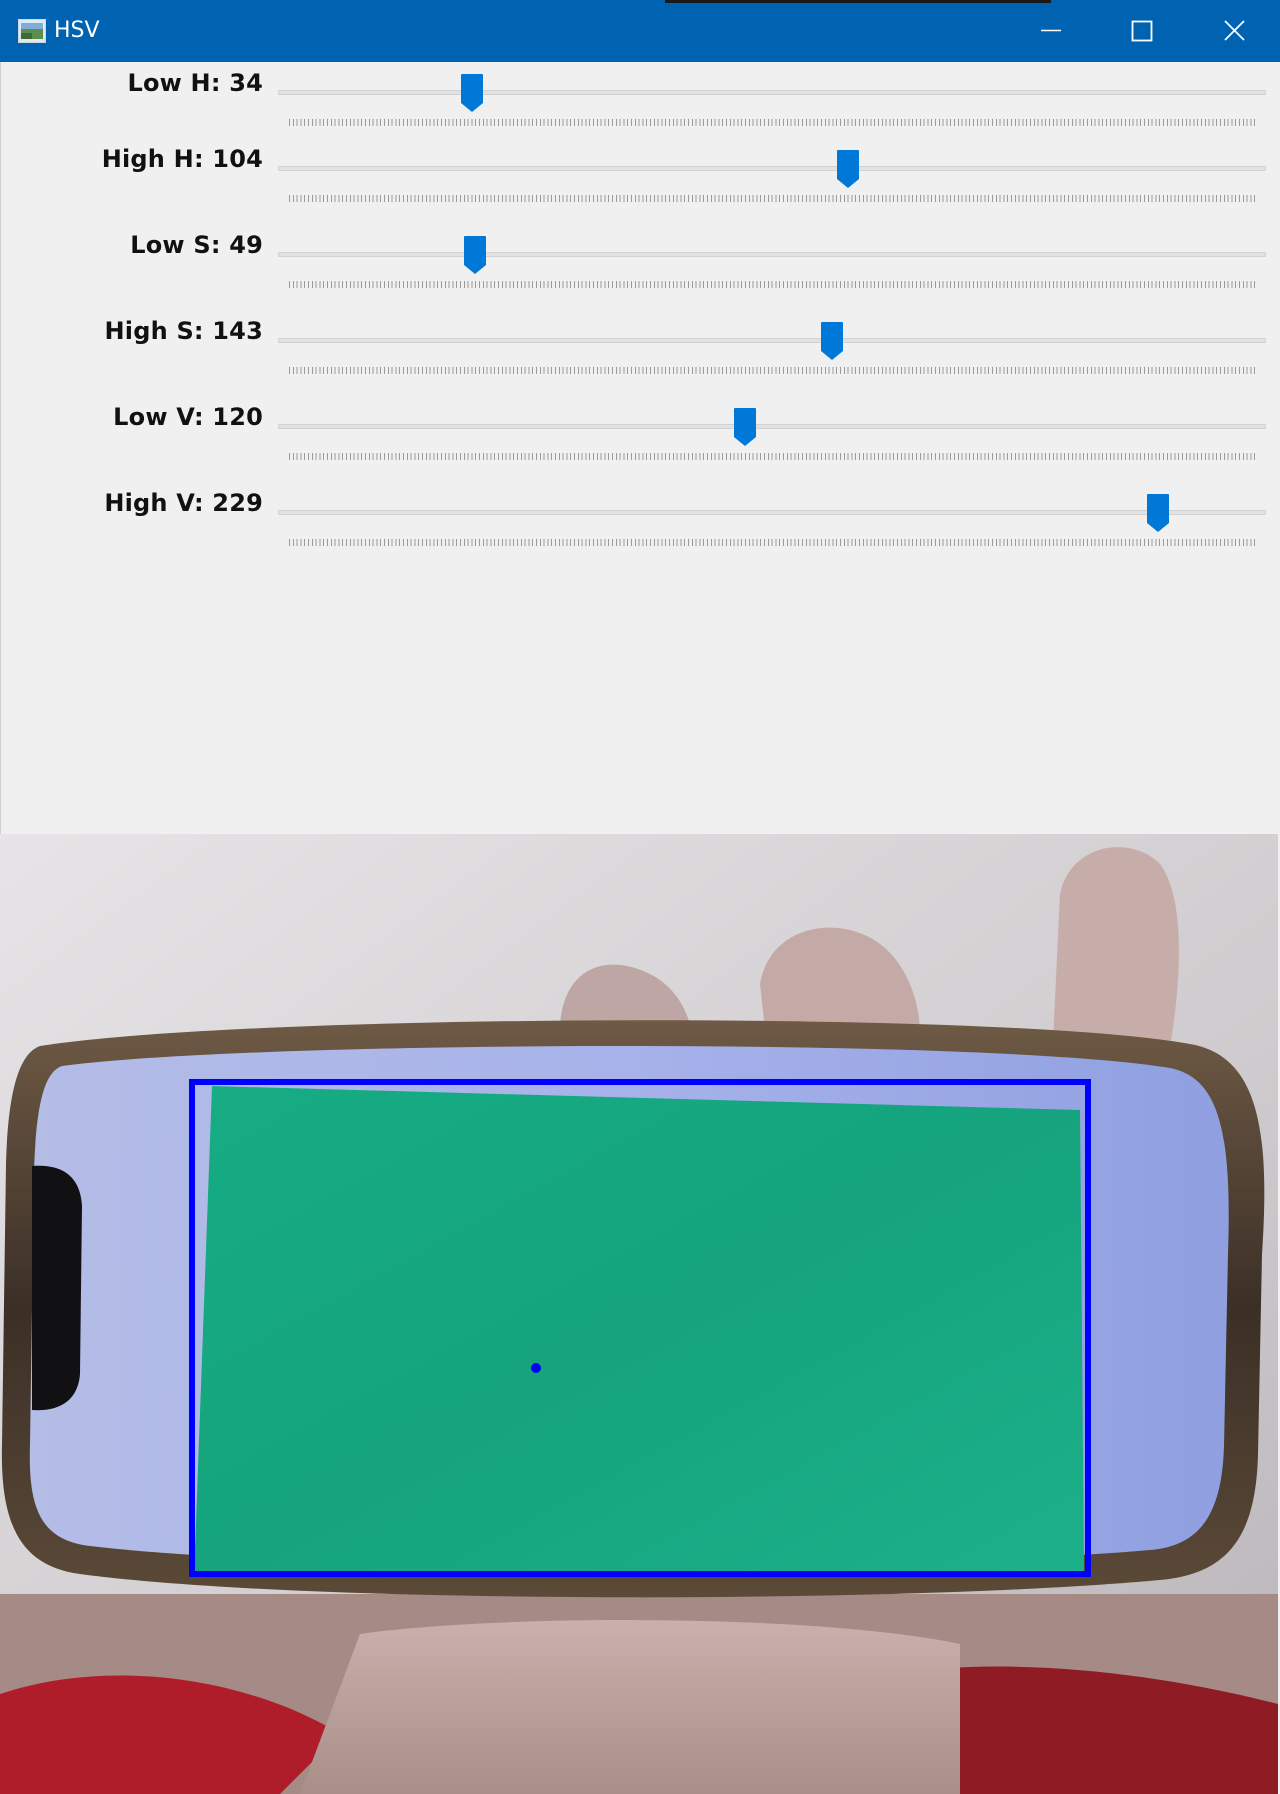 This screenshot has width=1280, height=1794. Describe the element at coordinates (1051, 31) in the screenshot. I see `minimize-button` at that location.